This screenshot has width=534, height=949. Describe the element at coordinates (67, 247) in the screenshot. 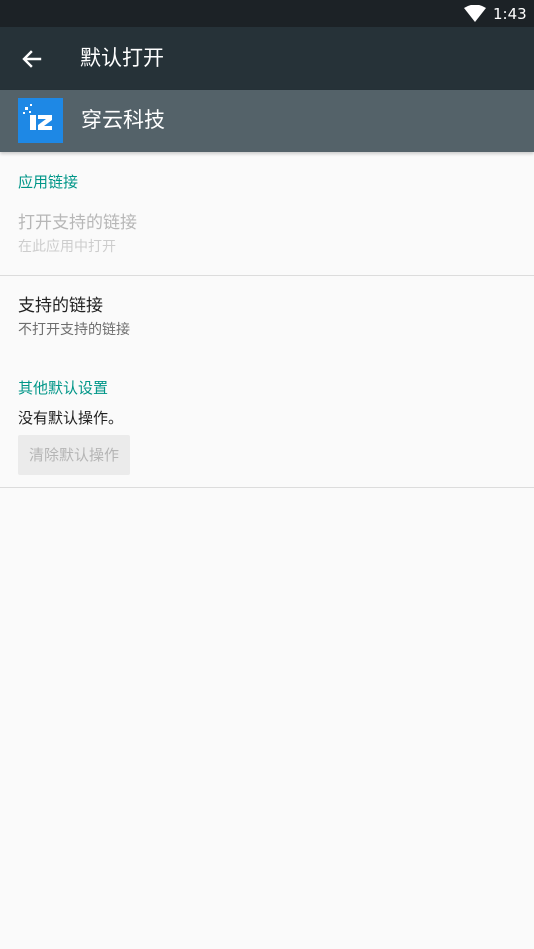

I see `open-supported-links-summary: 在此应用中打开` at that location.